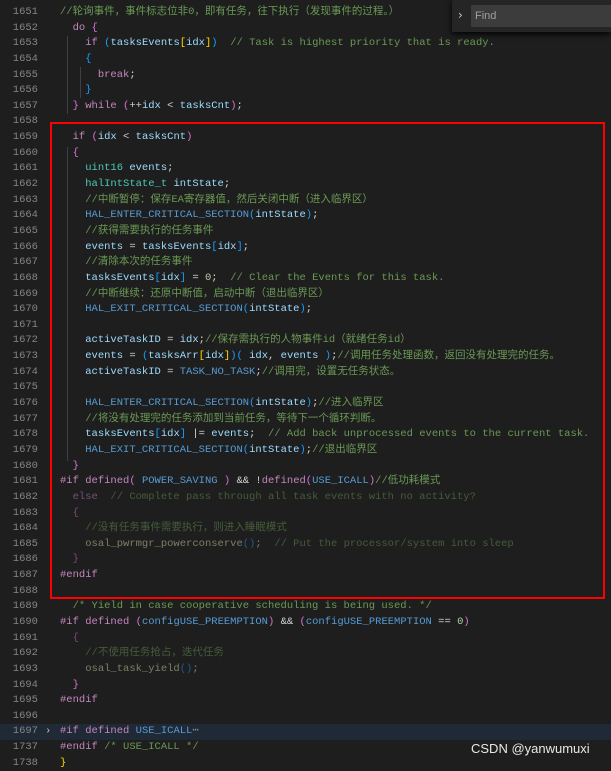  What do you see at coordinates (25, 528) in the screenshot?
I see `line-number: 1684` at bounding box center [25, 528].